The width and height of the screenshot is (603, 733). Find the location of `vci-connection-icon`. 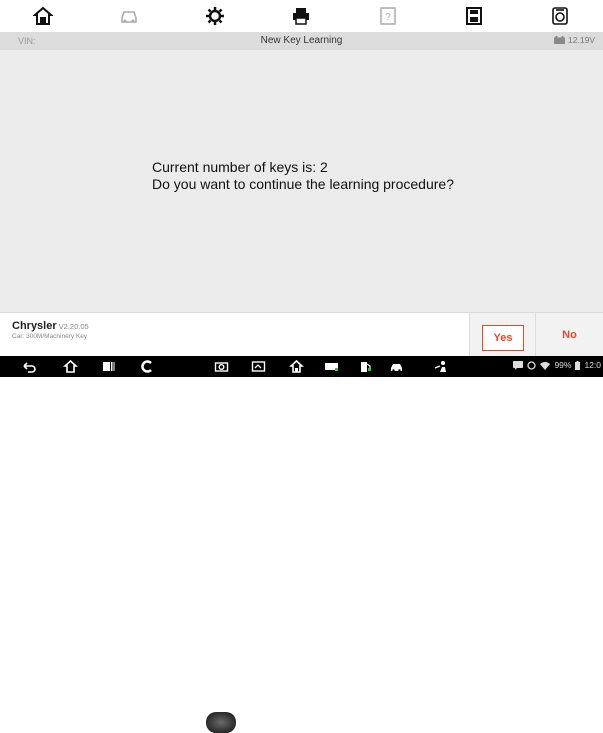

vci-connection-icon is located at coordinates (331, 367).